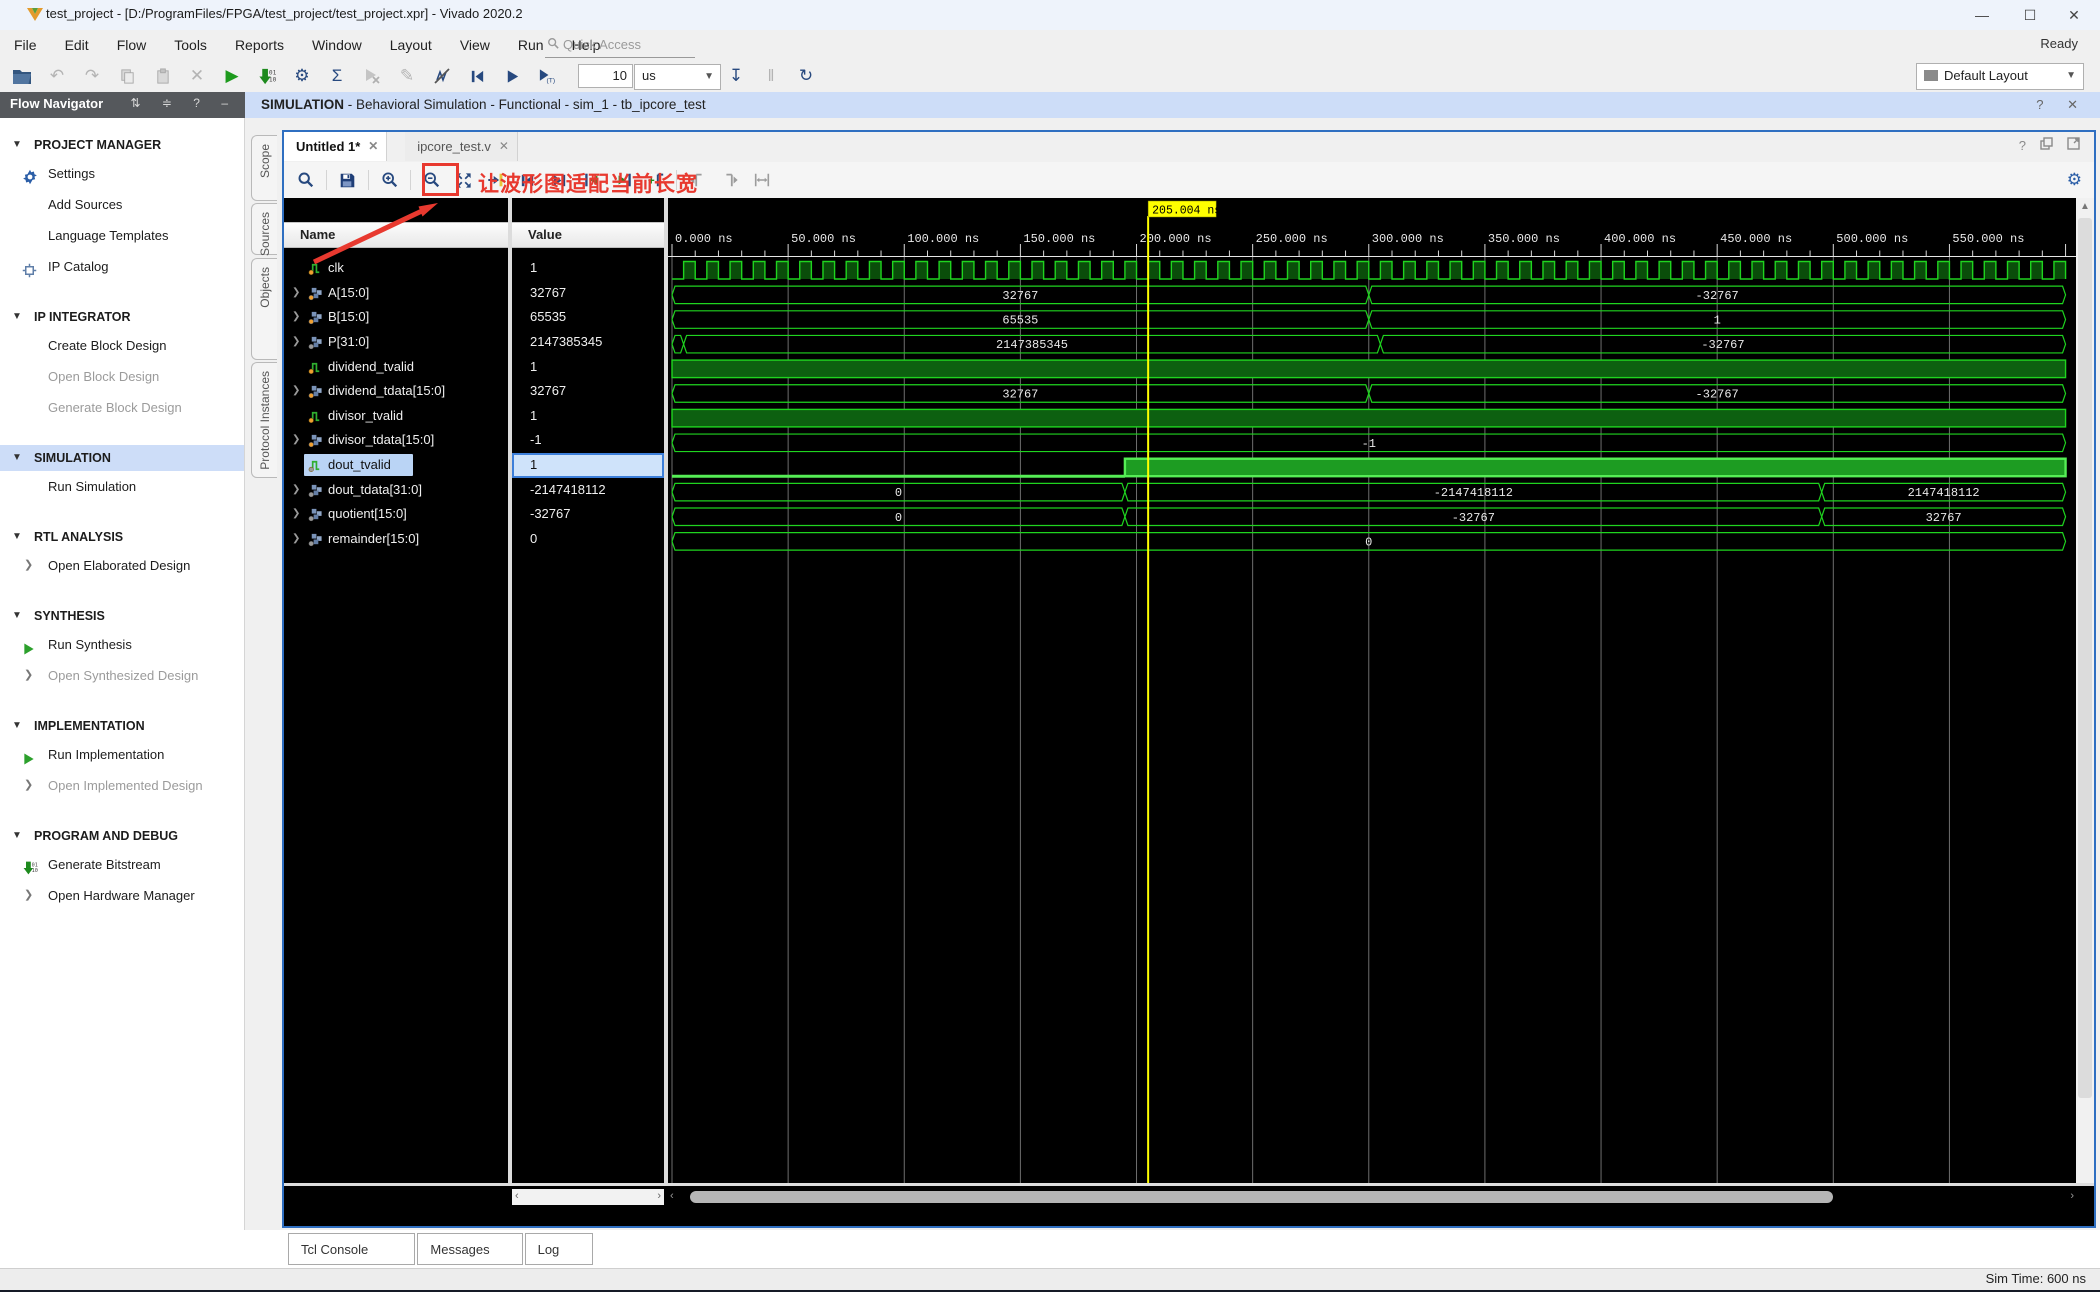  Describe the element at coordinates (122, 726) in the screenshot. I see `flow-section-implementation: ▼ IMPLEMENTATION` at that location.